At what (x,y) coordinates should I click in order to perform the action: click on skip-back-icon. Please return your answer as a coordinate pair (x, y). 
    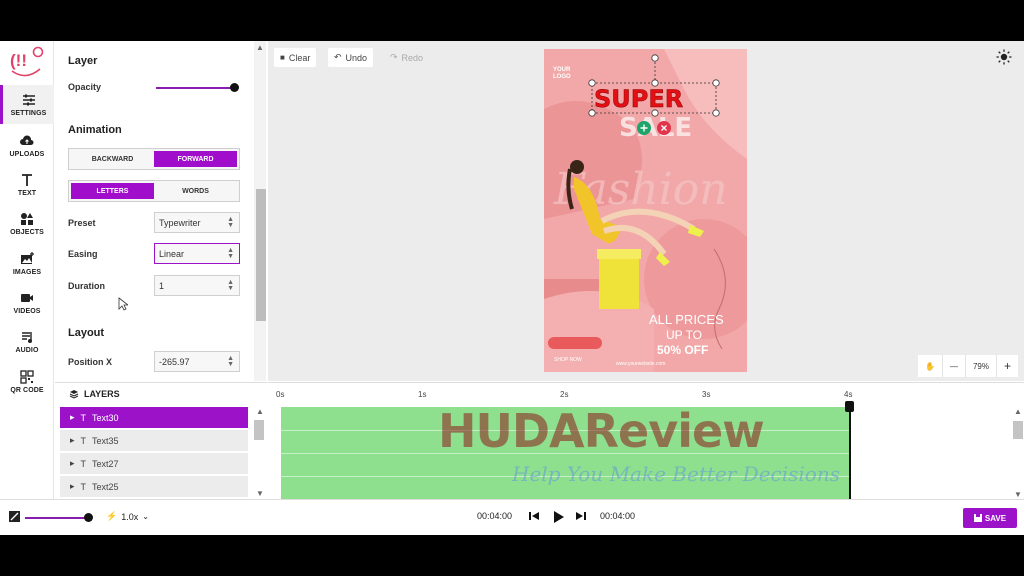
    Looking at the image, I should click on (534, 516).